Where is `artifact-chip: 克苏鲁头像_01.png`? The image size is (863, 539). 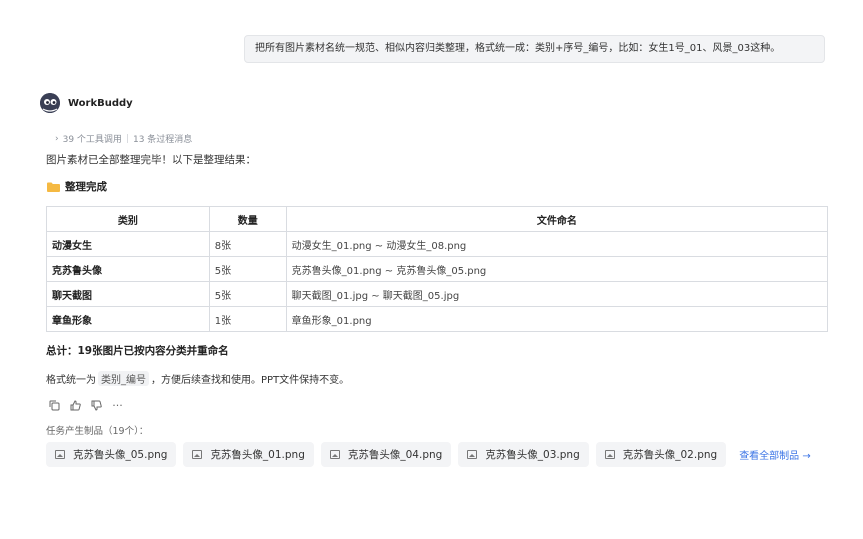
artifact-chip: 克苏鲁头像_01.png is located at coordinates (248, 454).